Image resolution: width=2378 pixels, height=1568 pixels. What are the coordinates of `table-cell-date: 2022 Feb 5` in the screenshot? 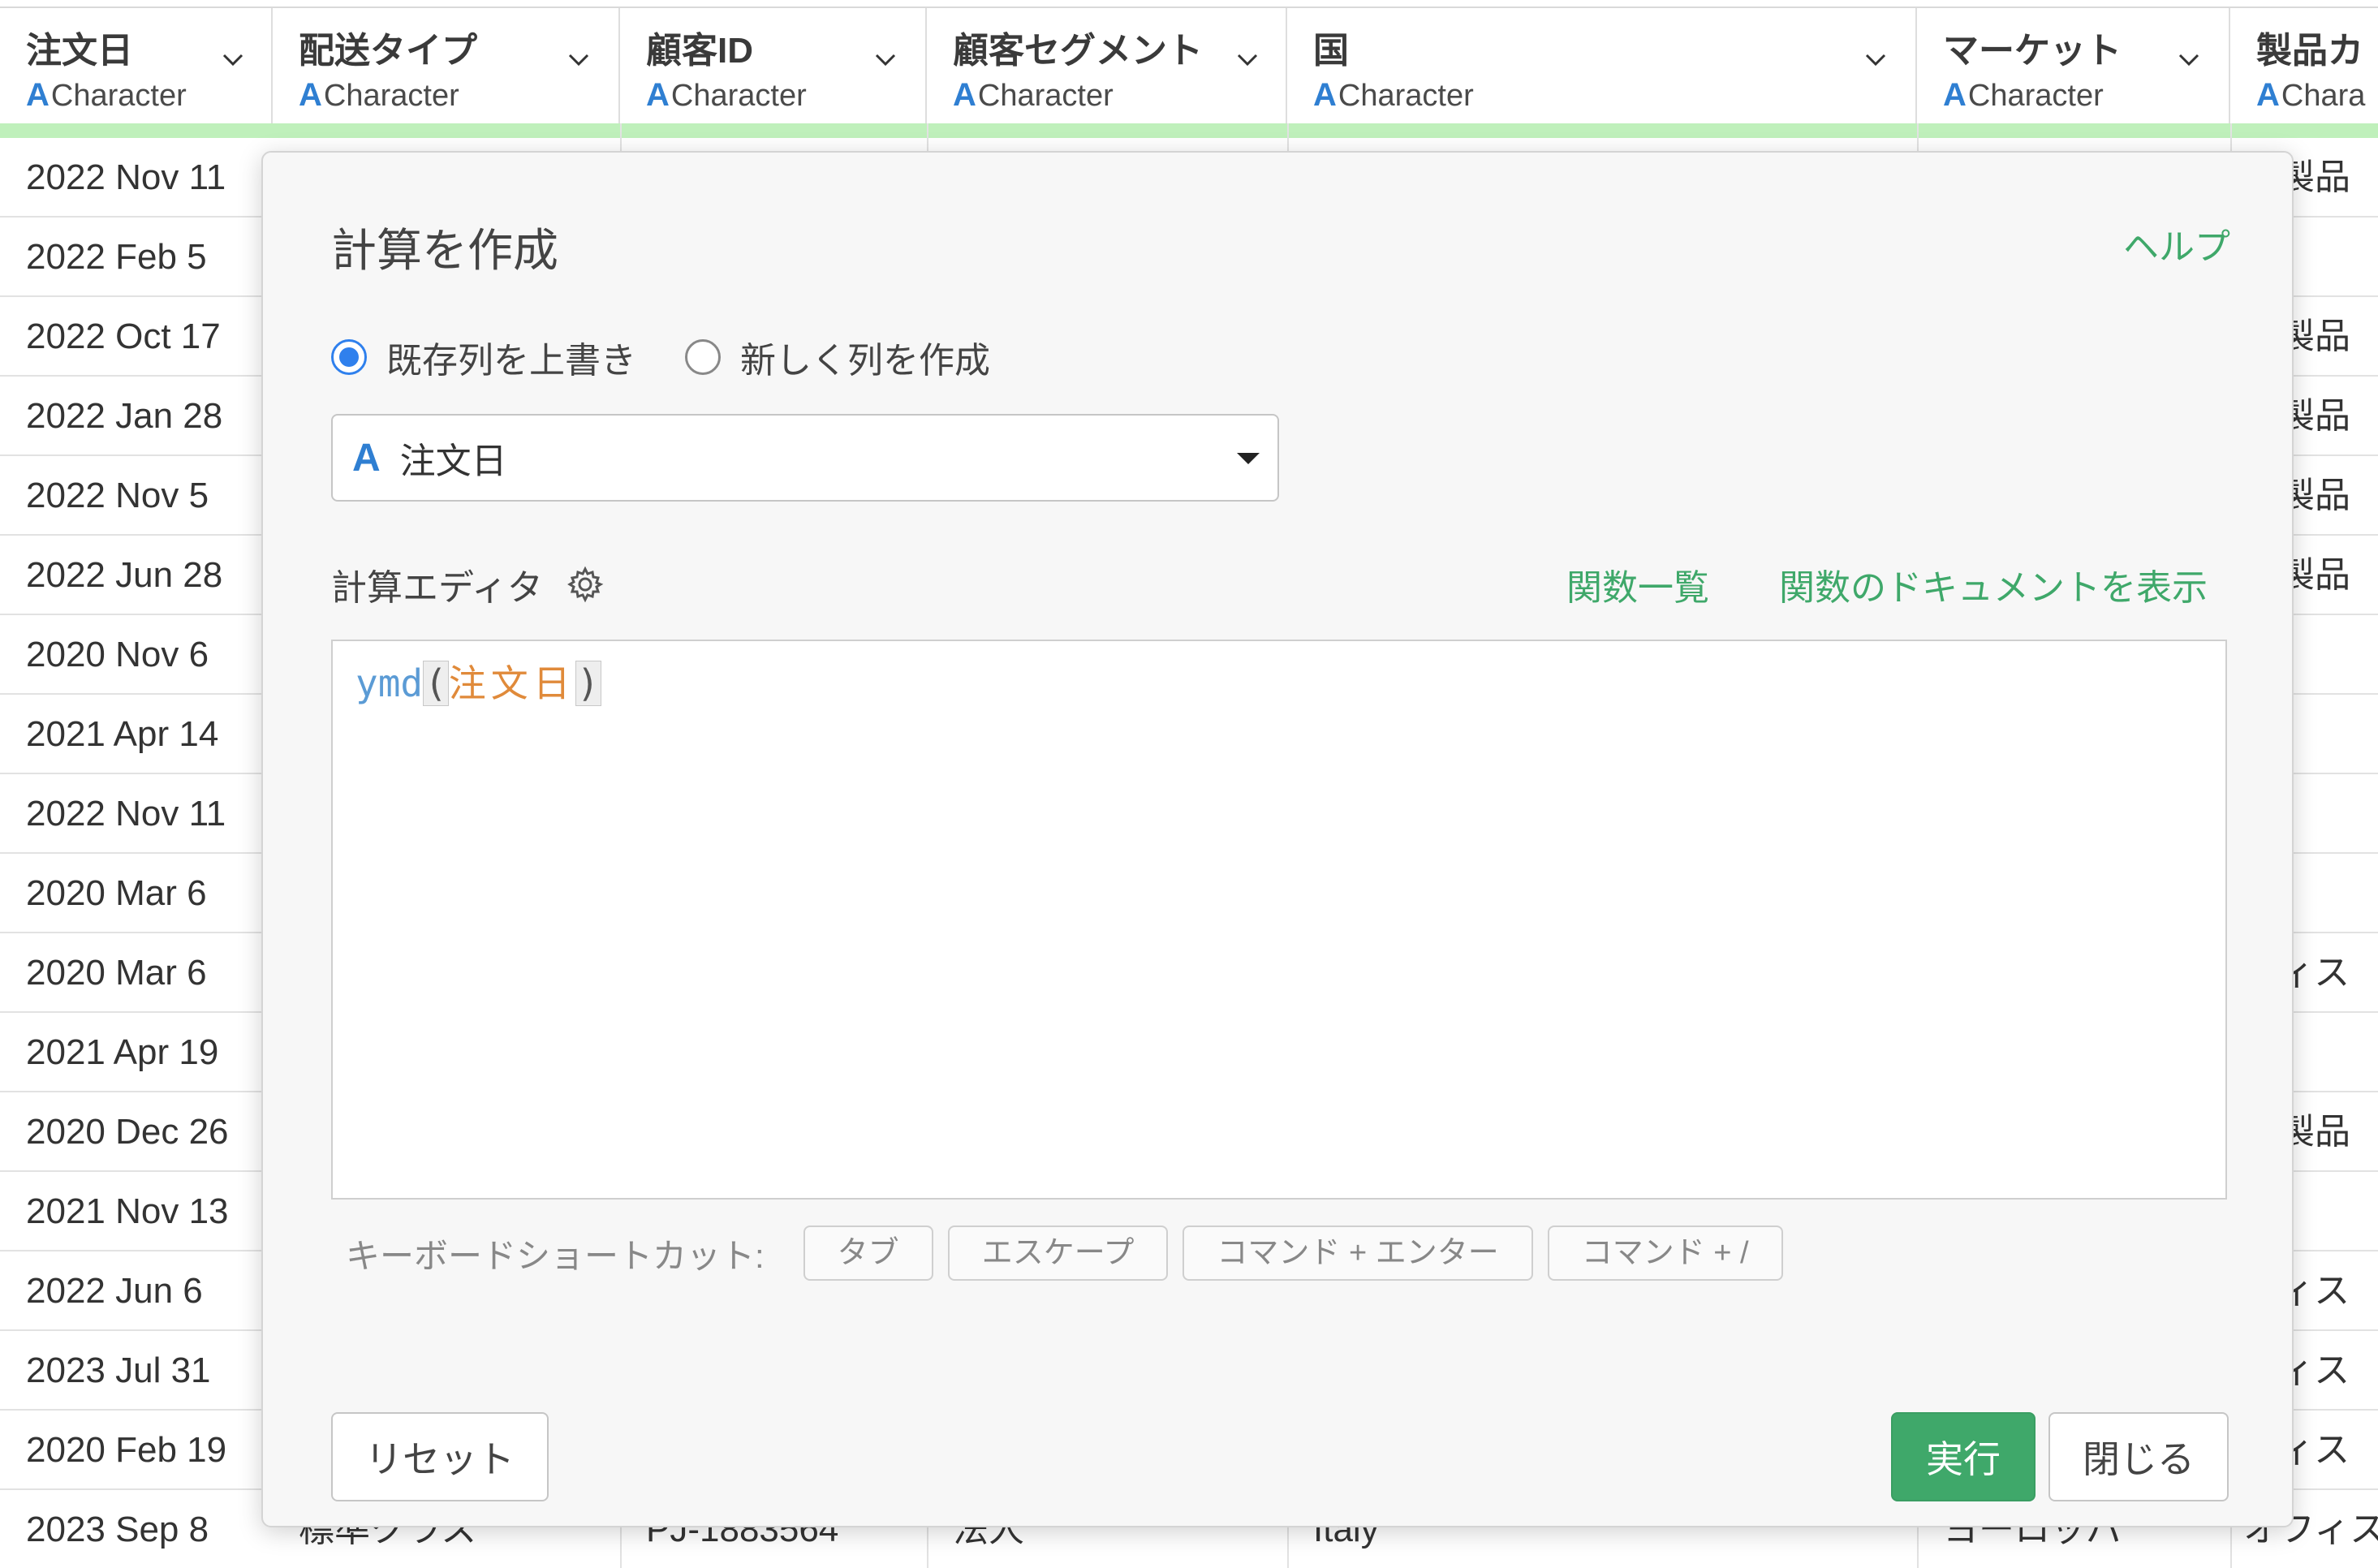 It's located at (116, 257).